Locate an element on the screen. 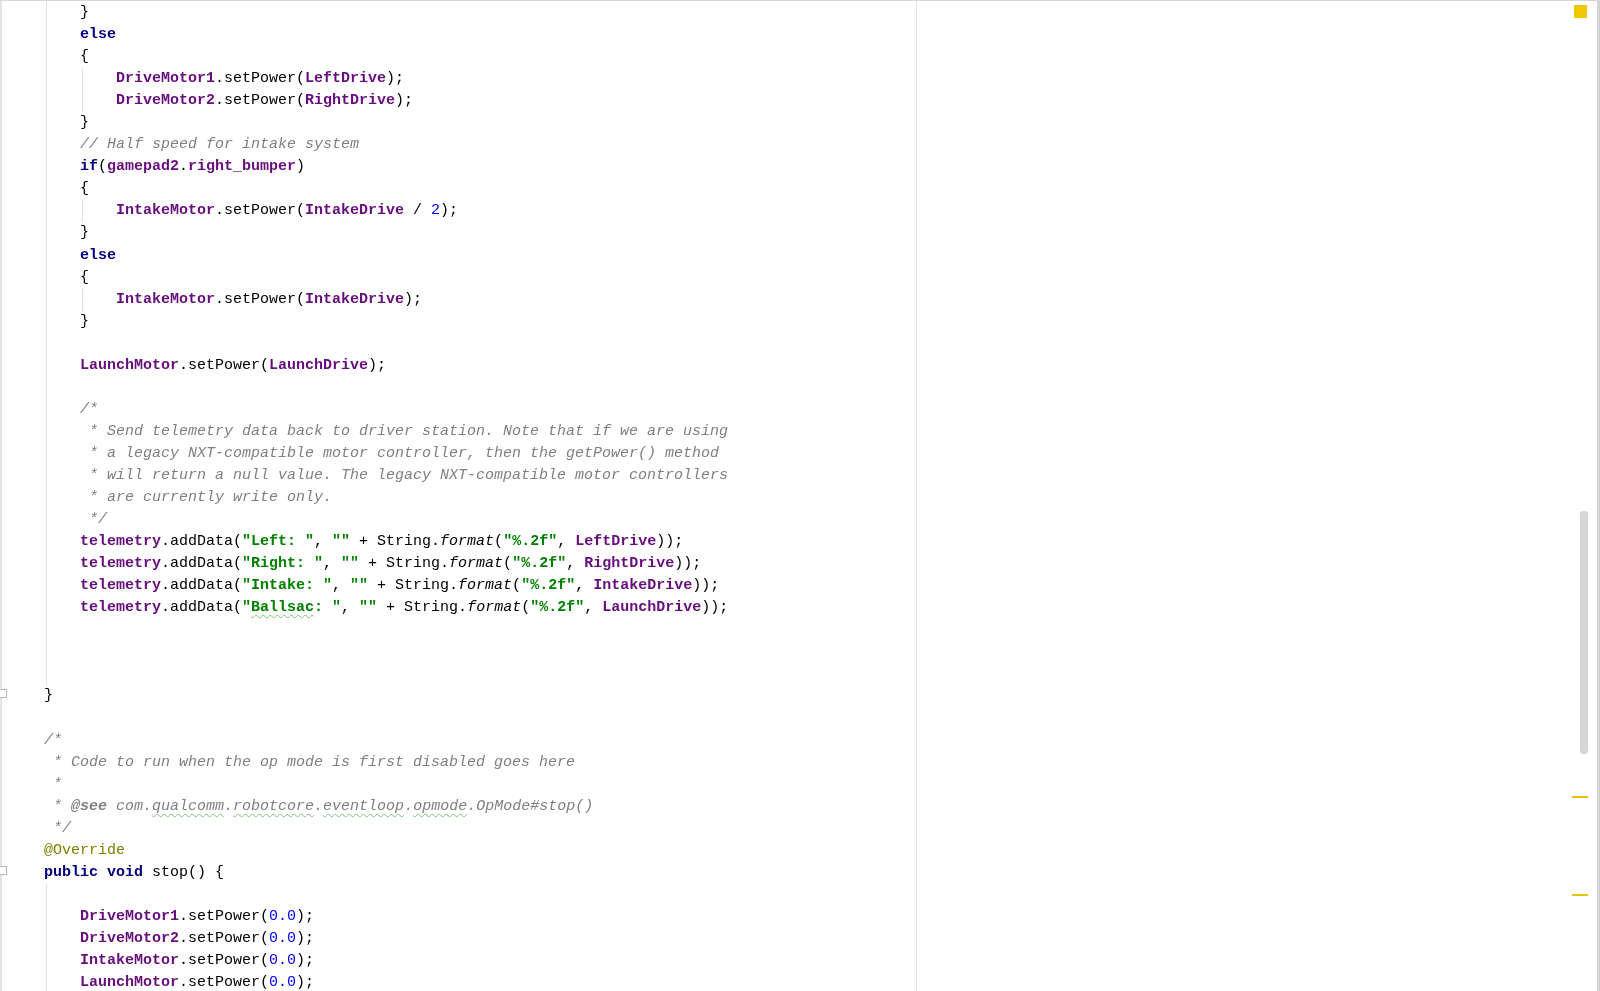  code-line: * is located at coordinates (57, 784).